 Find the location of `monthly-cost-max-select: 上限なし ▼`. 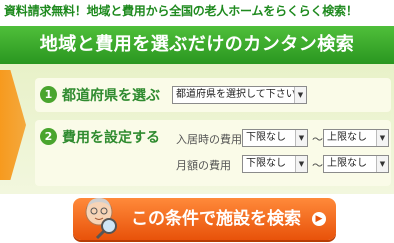

monthly-cost-max-select: 上限なし ▼ is located at coordinates (356, 164).